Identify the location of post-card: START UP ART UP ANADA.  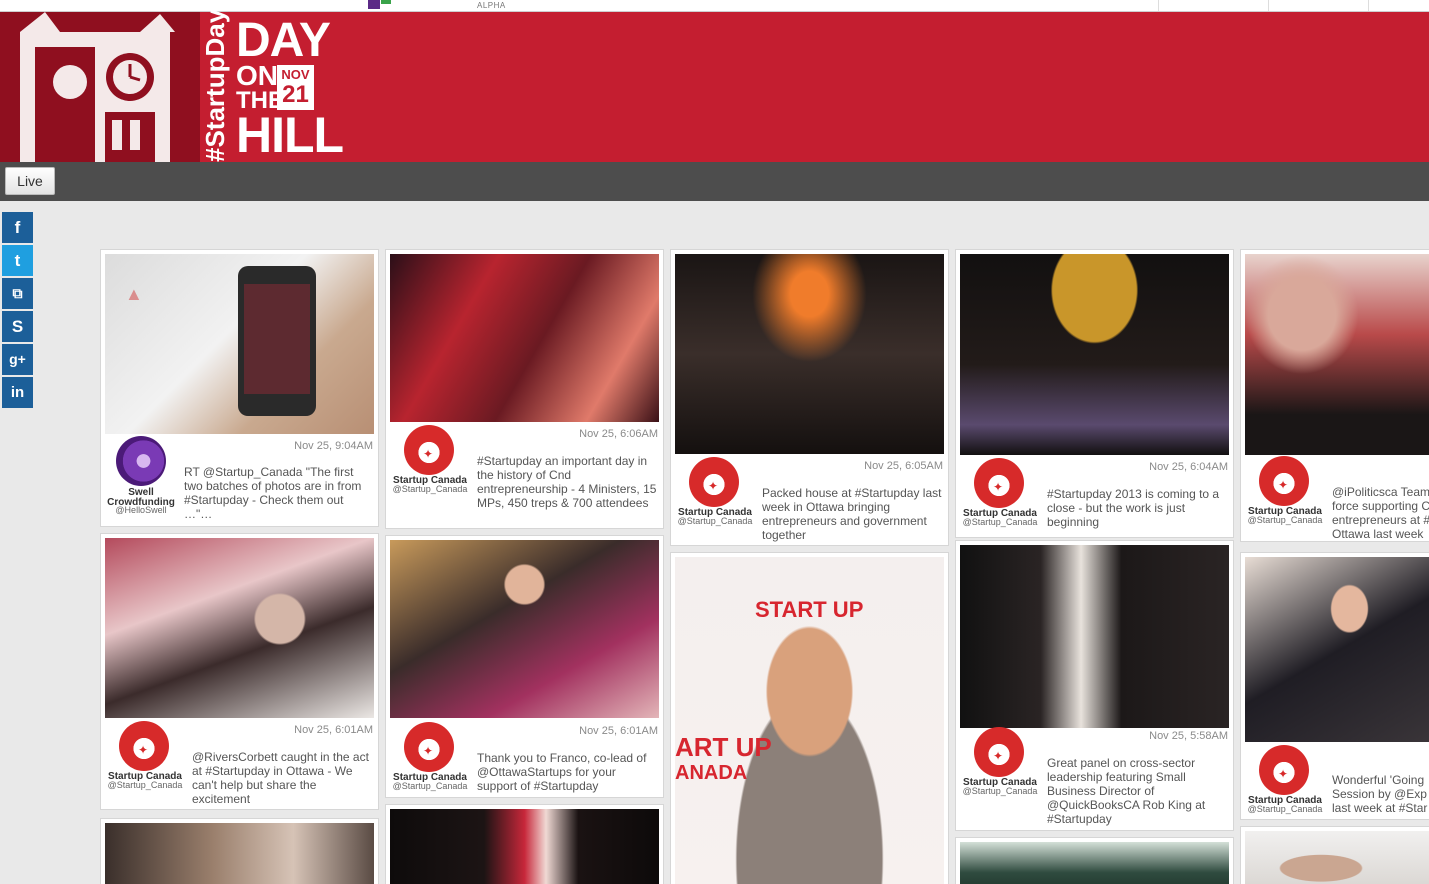
(809, 718).